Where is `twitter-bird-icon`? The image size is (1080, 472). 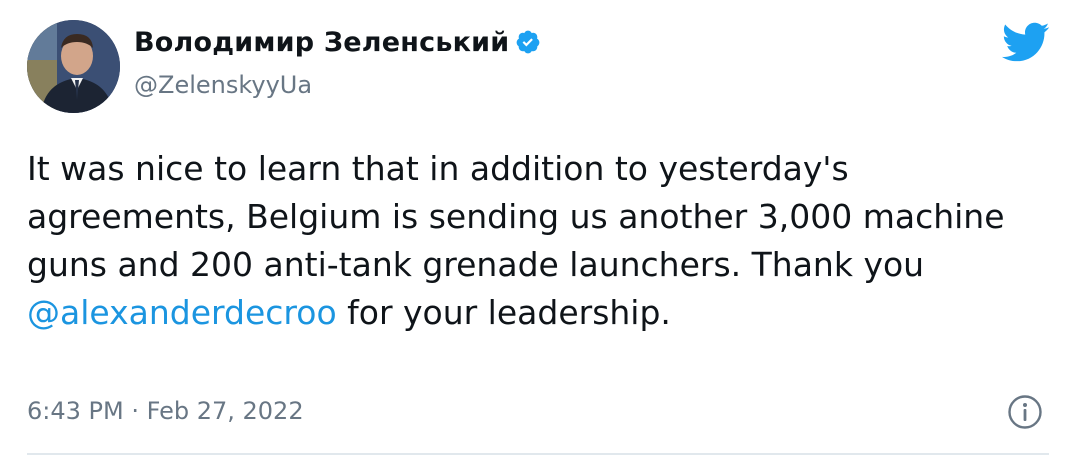 twitter-bird-icon is located at coordinates (1025, 42).